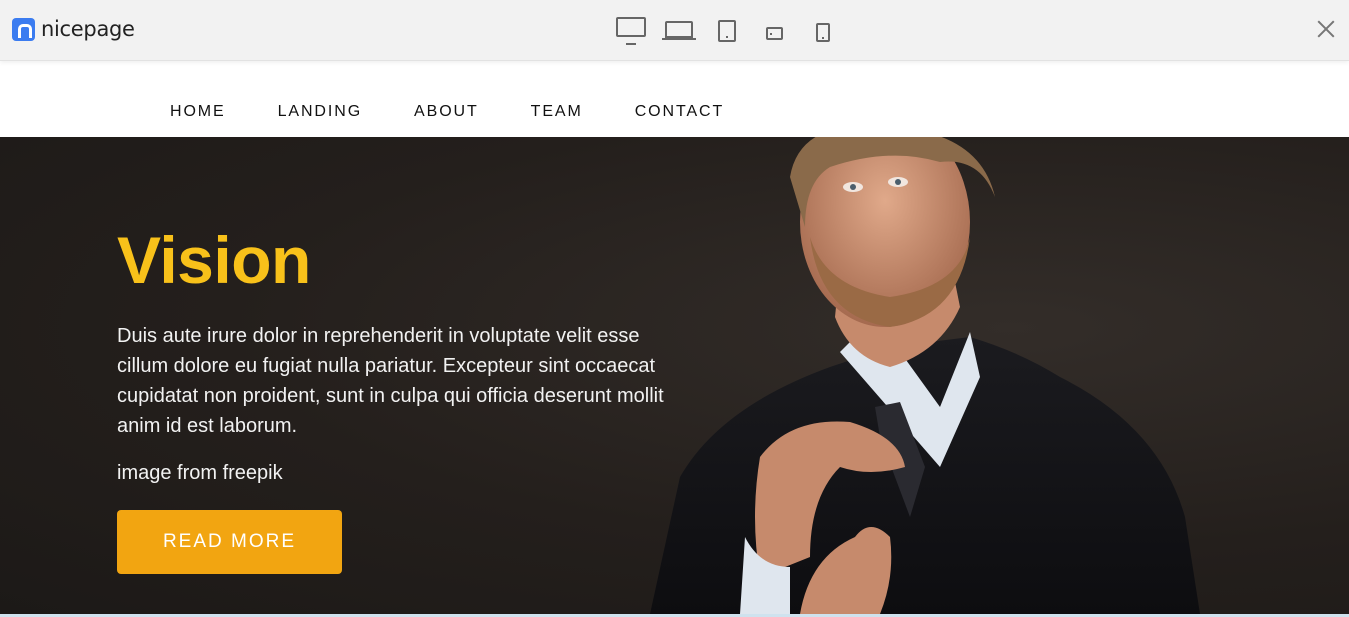 The image size is (1349, 617). I want to click on phone-landscape-icon, so click(774, 33).